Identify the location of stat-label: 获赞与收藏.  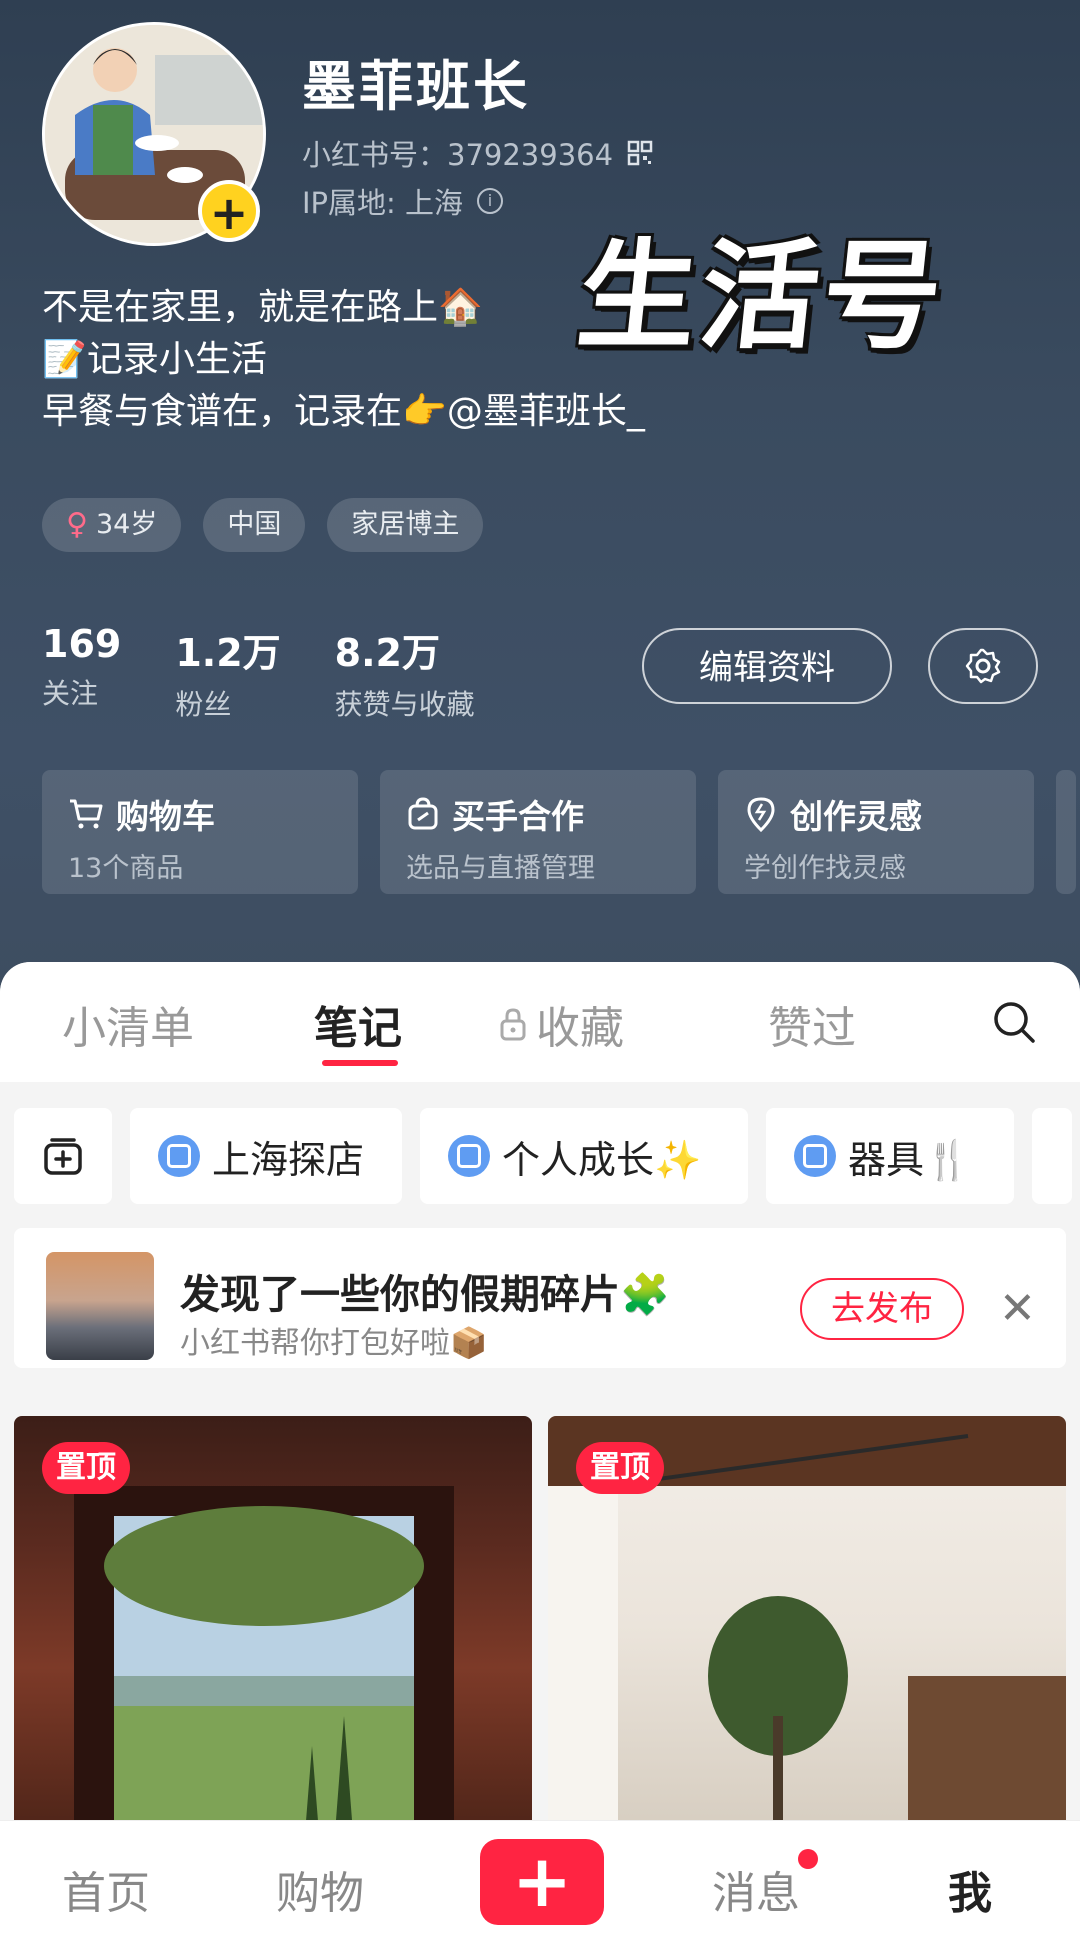
(404, 704).